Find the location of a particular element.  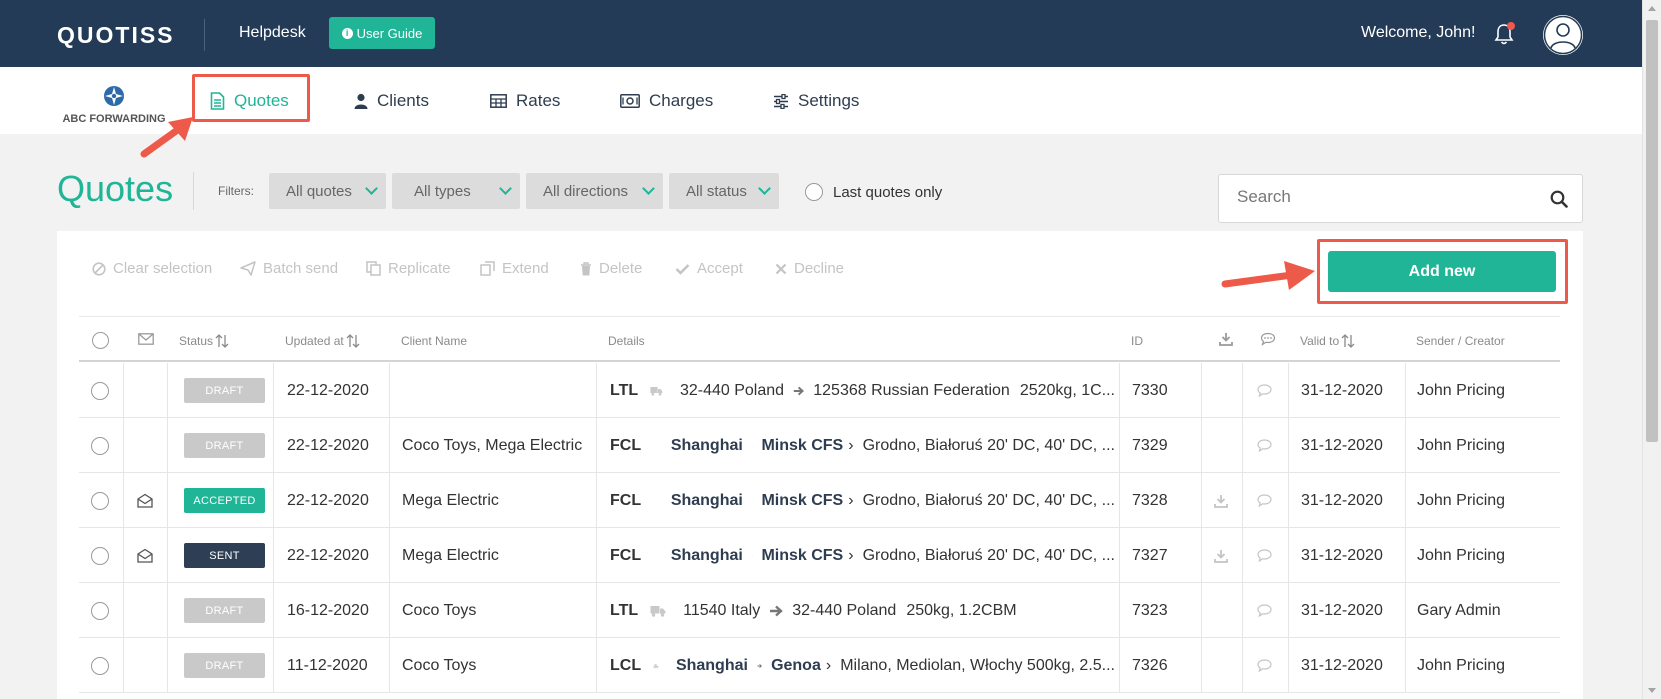

column-updated-at: Updated at is located at coordinates (322, 341).